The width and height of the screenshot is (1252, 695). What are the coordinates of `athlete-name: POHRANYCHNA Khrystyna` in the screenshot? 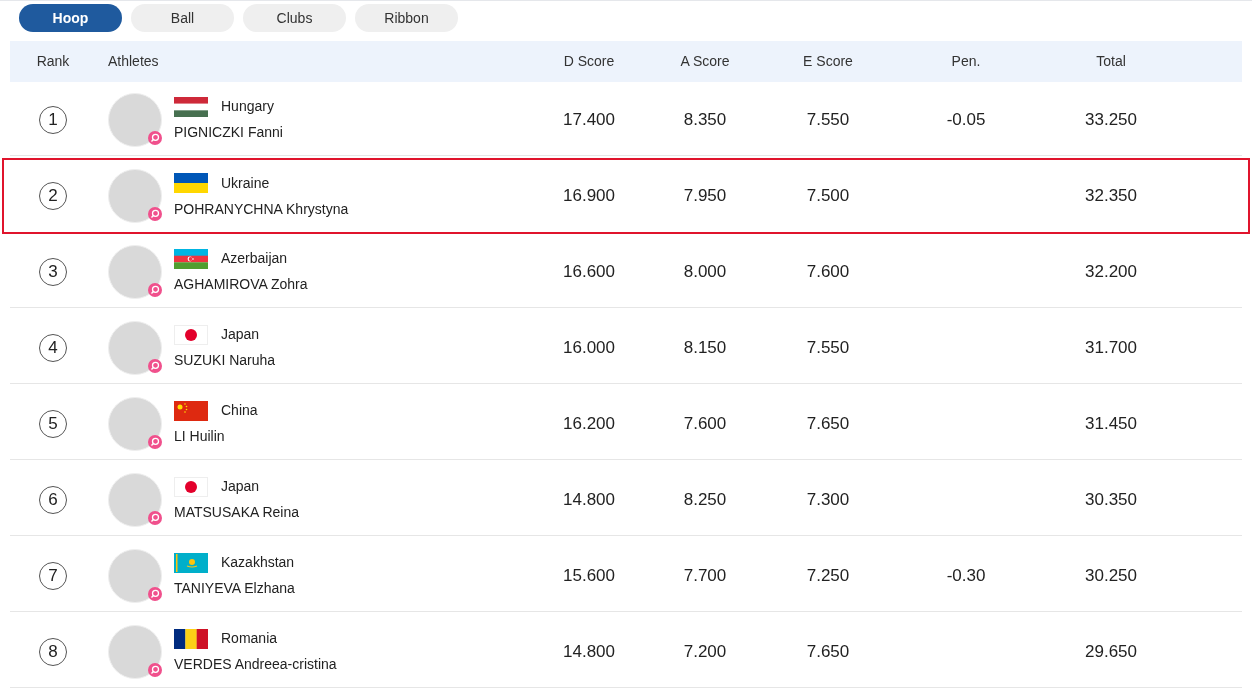 It's located at (261, 209).